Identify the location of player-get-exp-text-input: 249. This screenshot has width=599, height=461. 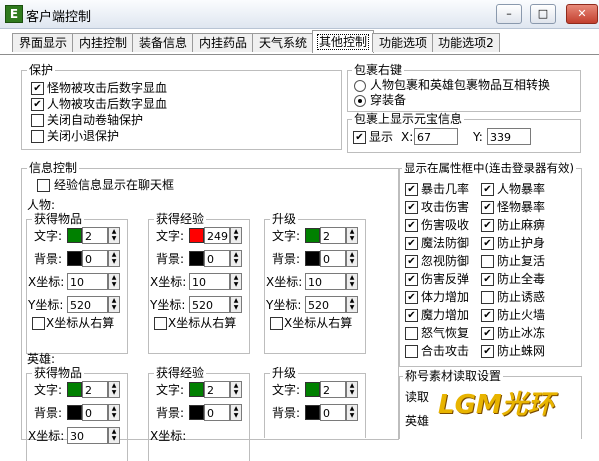
(217, 235).